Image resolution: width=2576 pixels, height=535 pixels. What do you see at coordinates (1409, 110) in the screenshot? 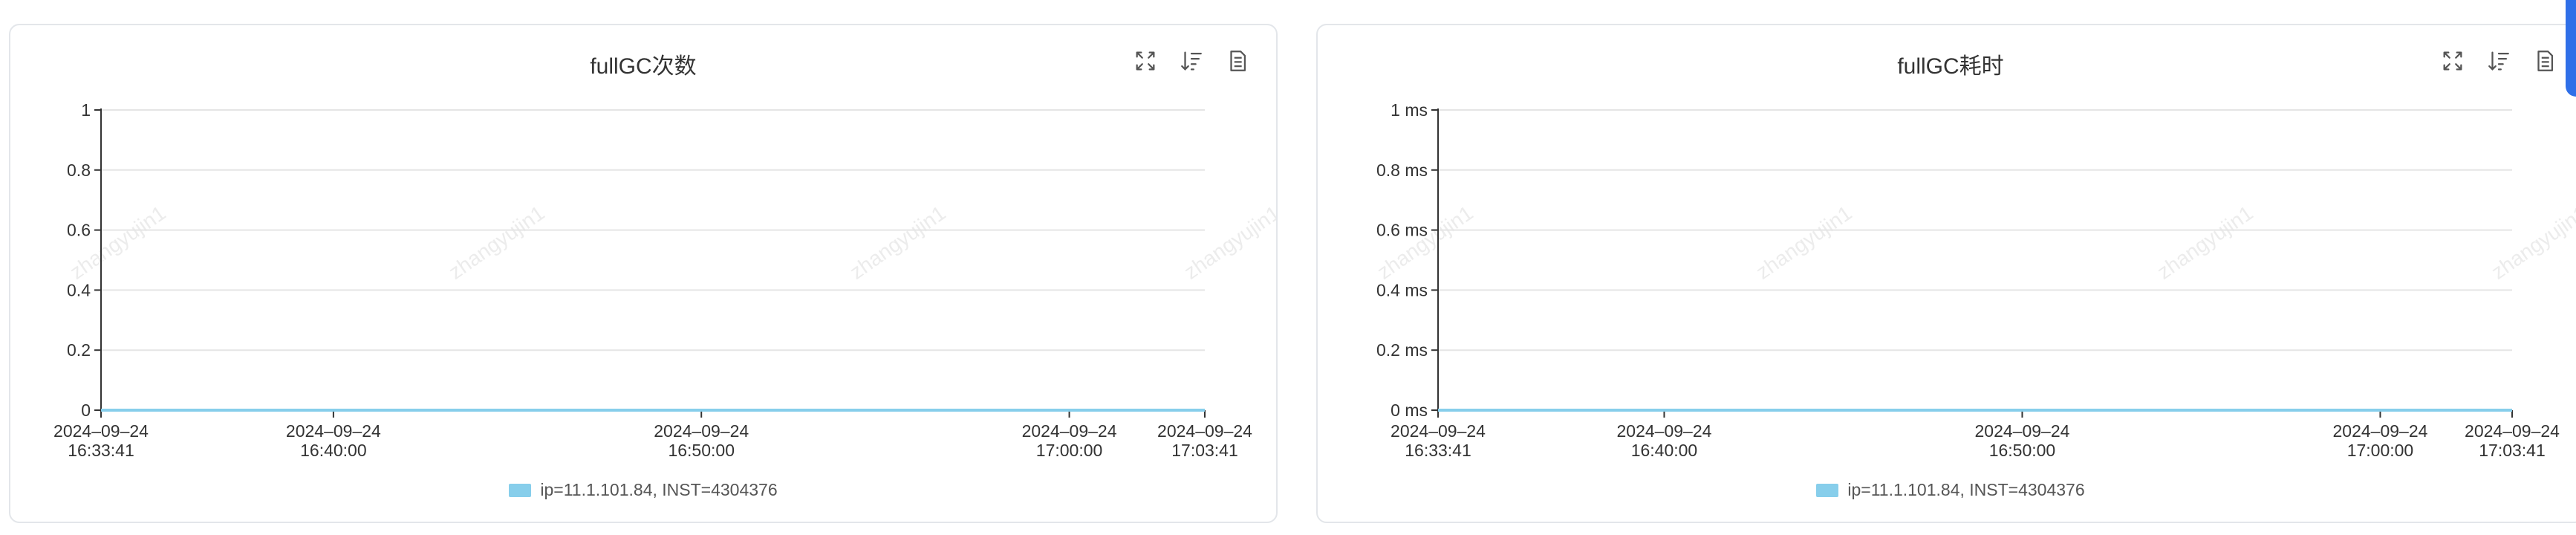
I see `y-tick-label: 1 ms` at bounding box center [1409, 110].